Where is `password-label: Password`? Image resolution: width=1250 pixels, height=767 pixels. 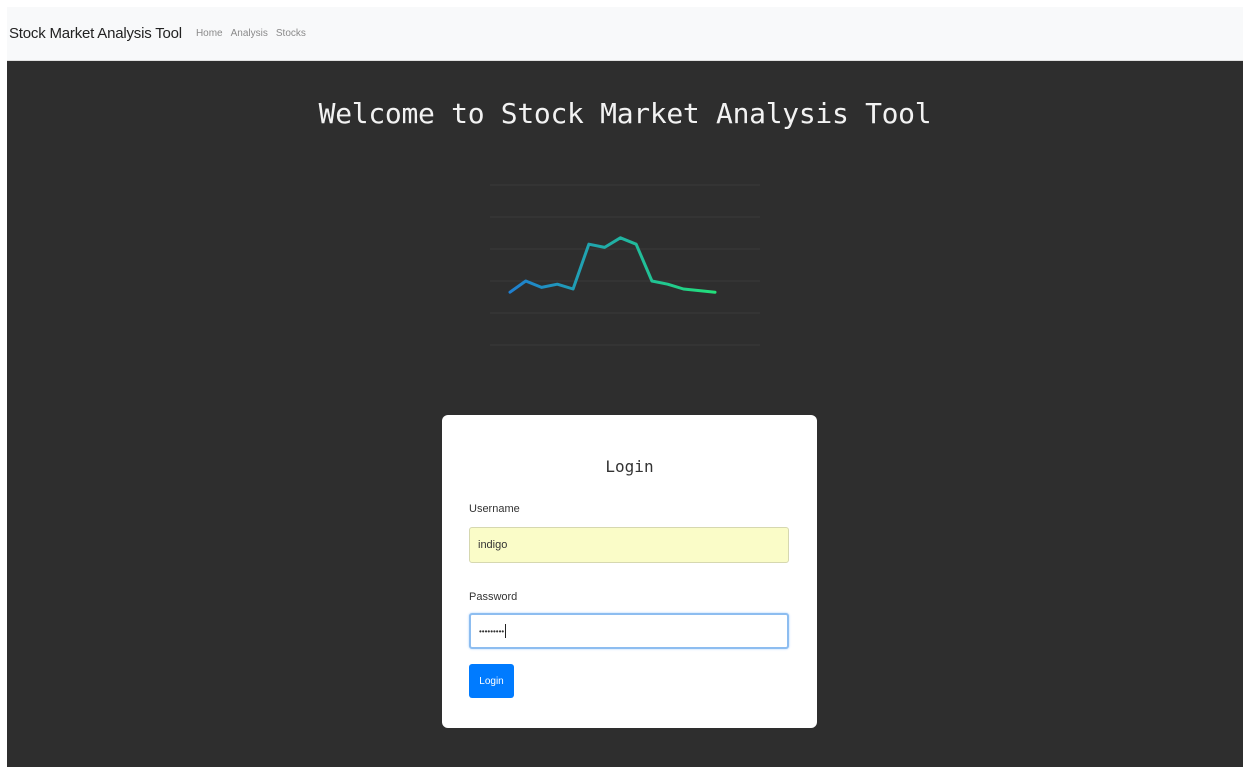
password-label: Password is located at coordinates (493, 597).